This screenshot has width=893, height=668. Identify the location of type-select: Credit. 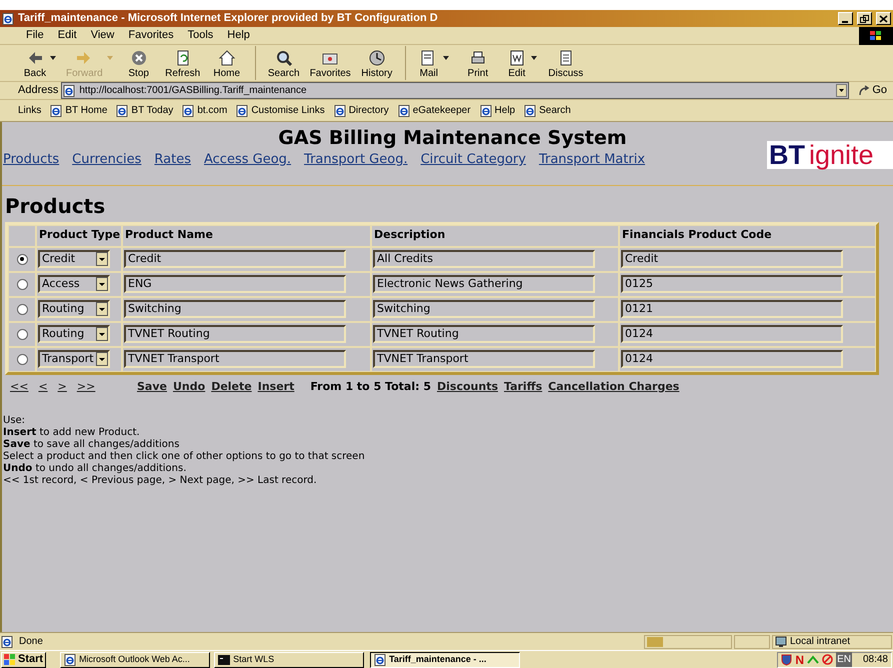
(74, 259).